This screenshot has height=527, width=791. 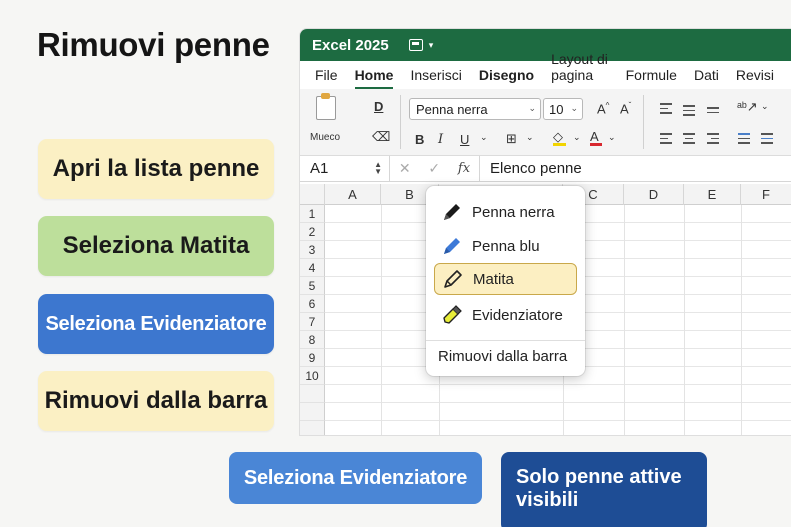 I want to click on italic-icon: I, so click(x=440, y=139).